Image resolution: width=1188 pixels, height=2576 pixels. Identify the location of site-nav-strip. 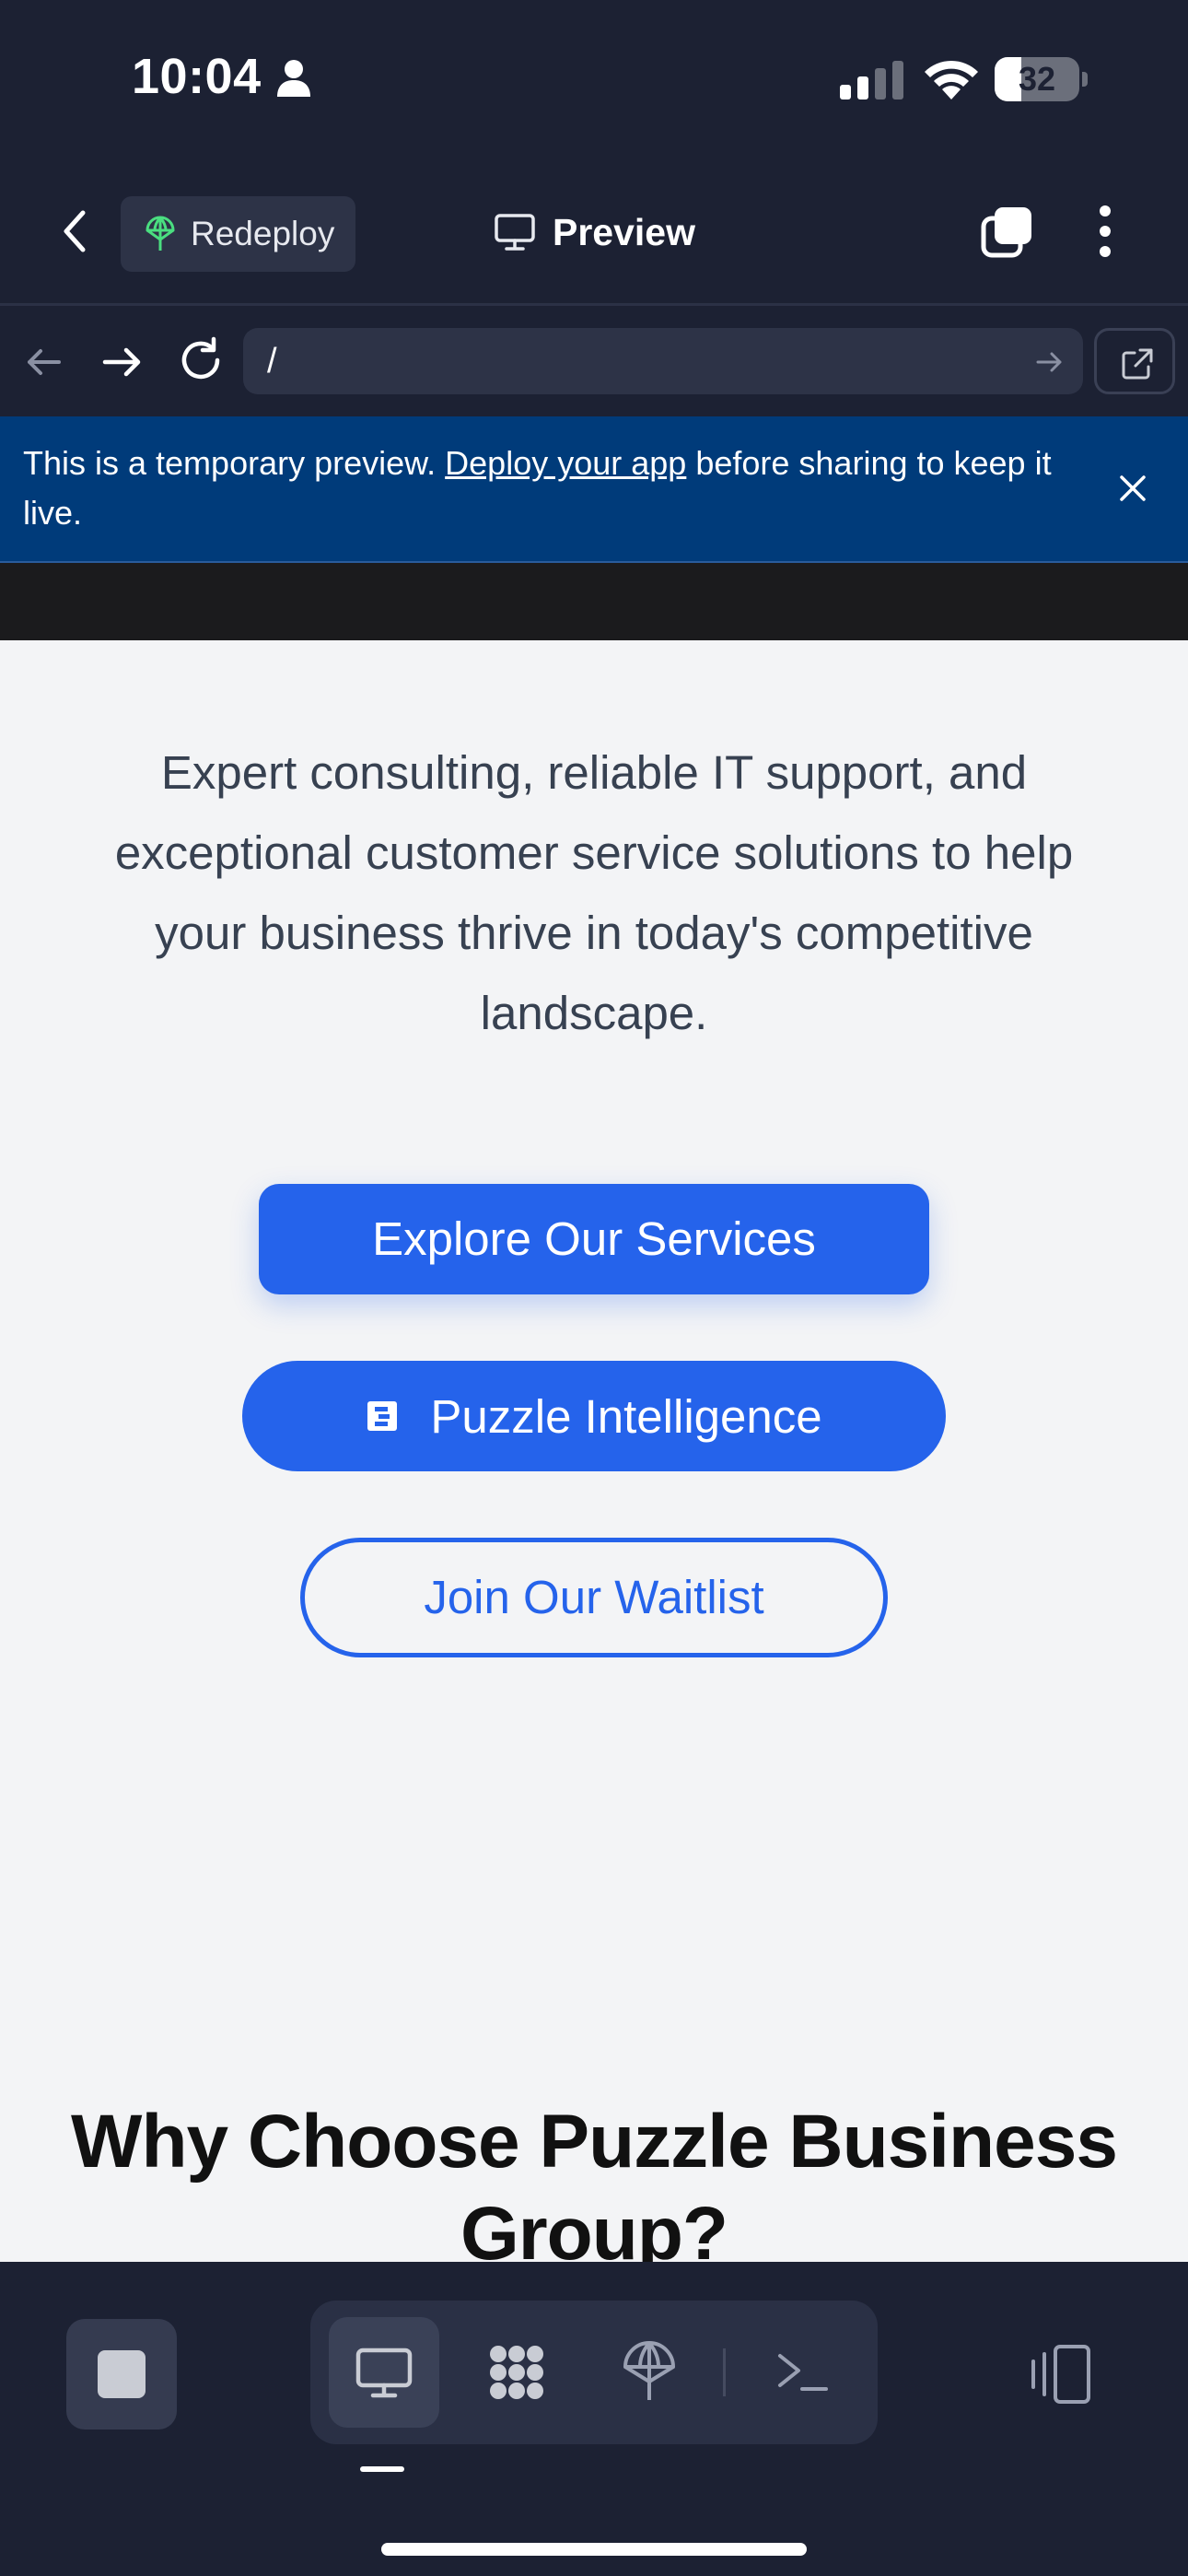
(594, 601).